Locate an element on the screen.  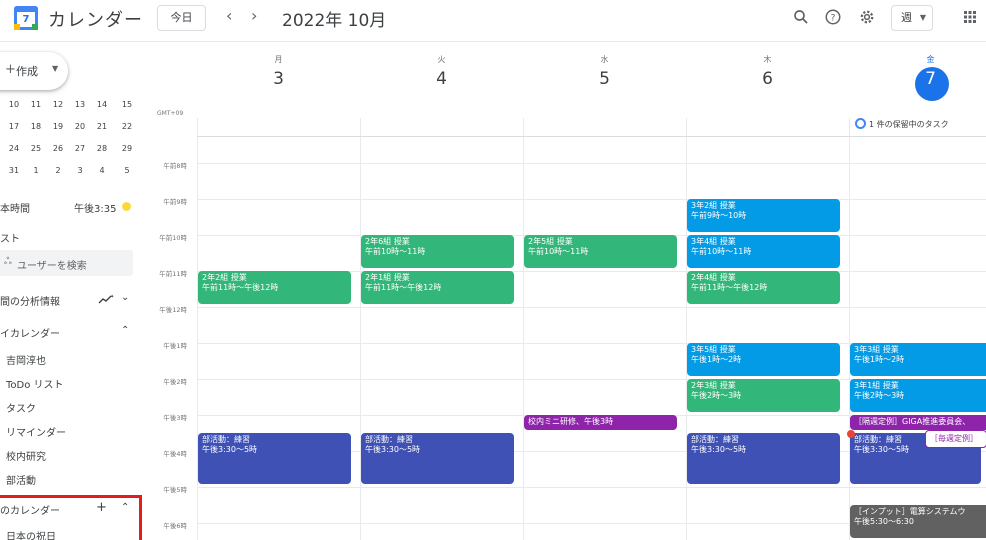
mini-day: 29 is located at coordinates (127, 148).